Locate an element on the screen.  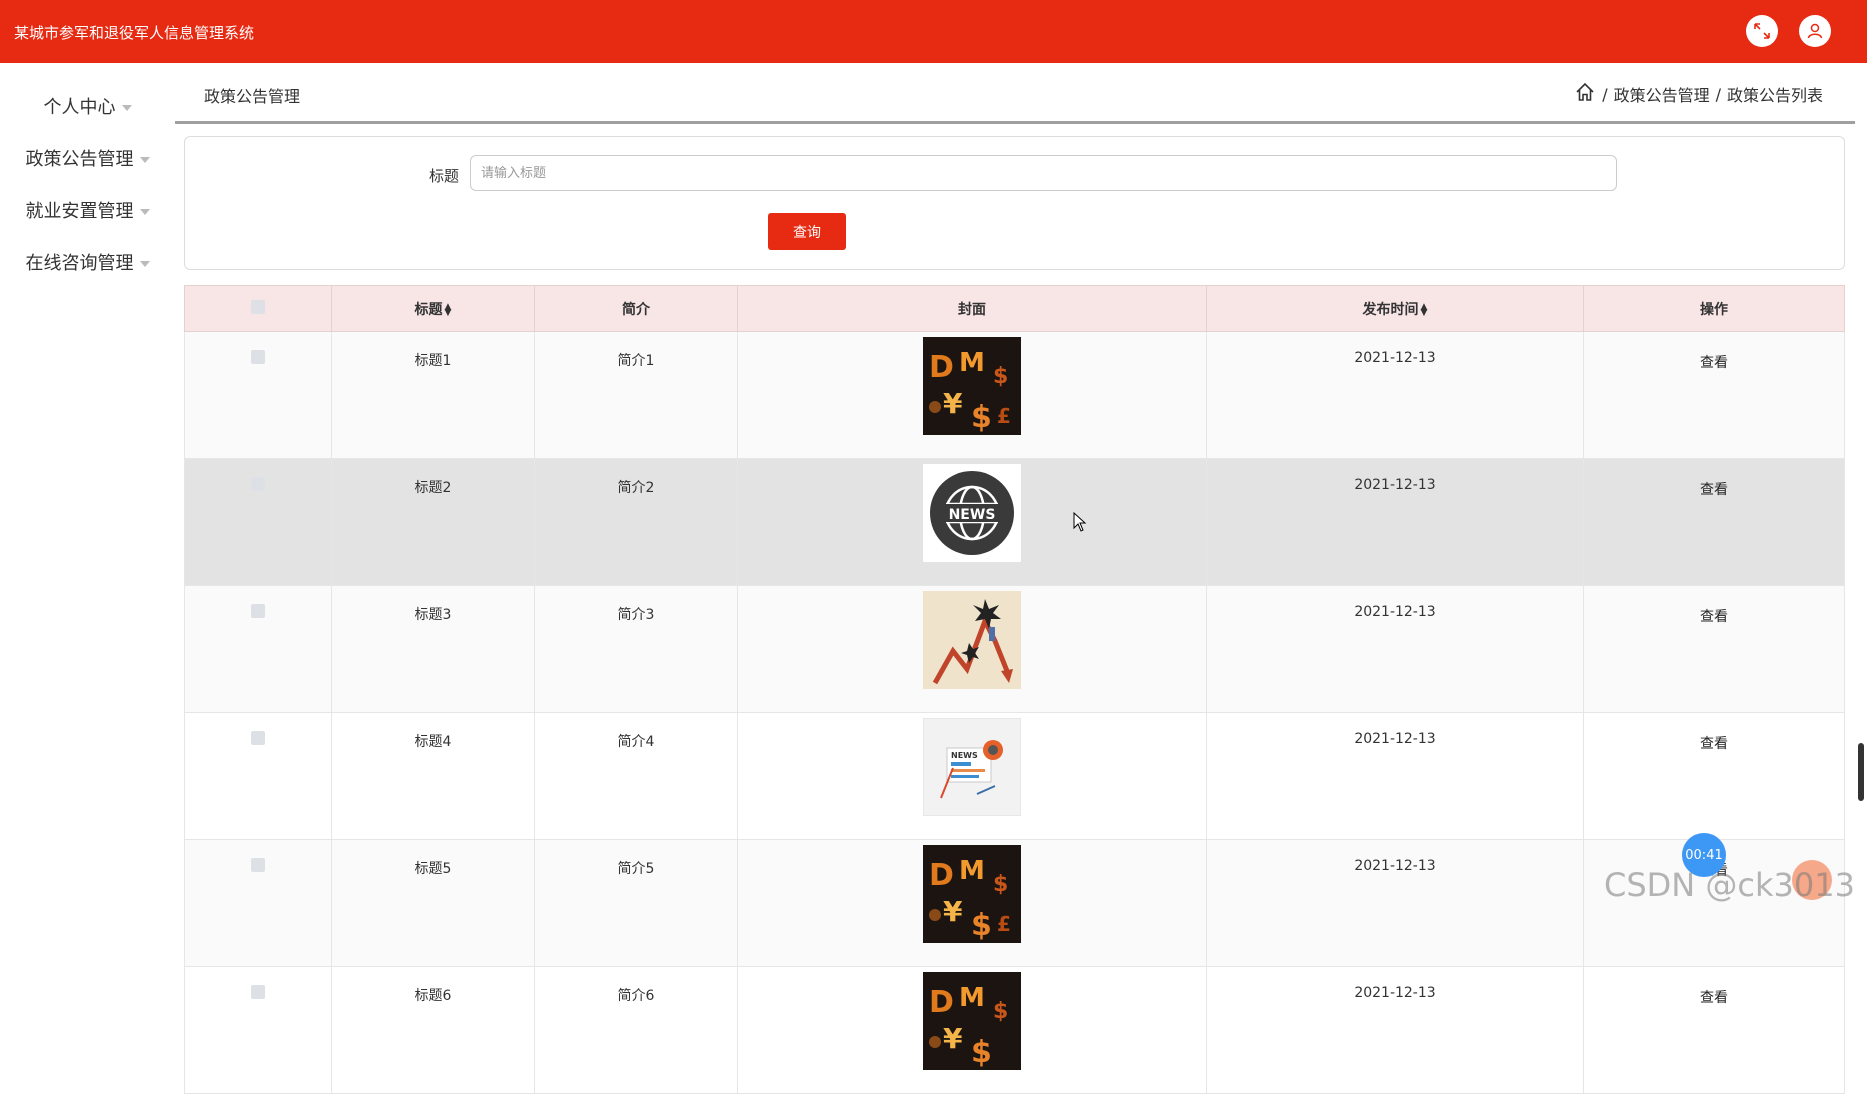
fullscreen-icon is located at coordinates (1762, 31).